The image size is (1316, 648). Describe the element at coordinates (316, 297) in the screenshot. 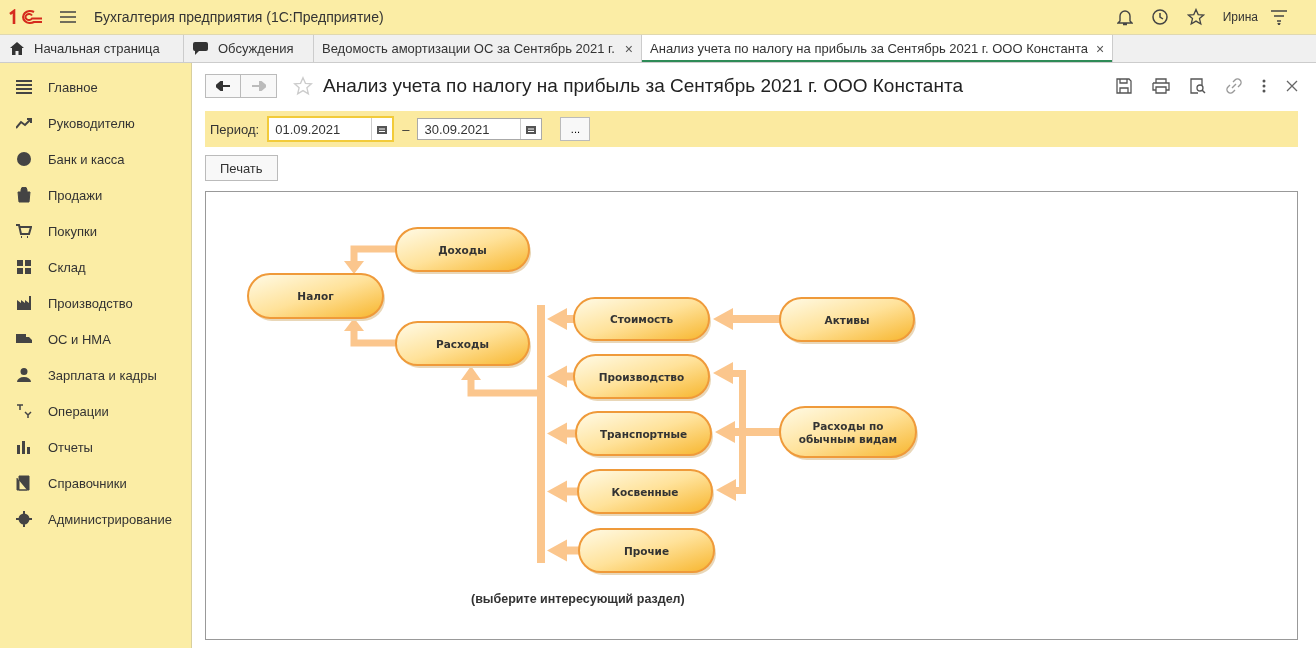

I see `diagram-node: Налог` at that location.